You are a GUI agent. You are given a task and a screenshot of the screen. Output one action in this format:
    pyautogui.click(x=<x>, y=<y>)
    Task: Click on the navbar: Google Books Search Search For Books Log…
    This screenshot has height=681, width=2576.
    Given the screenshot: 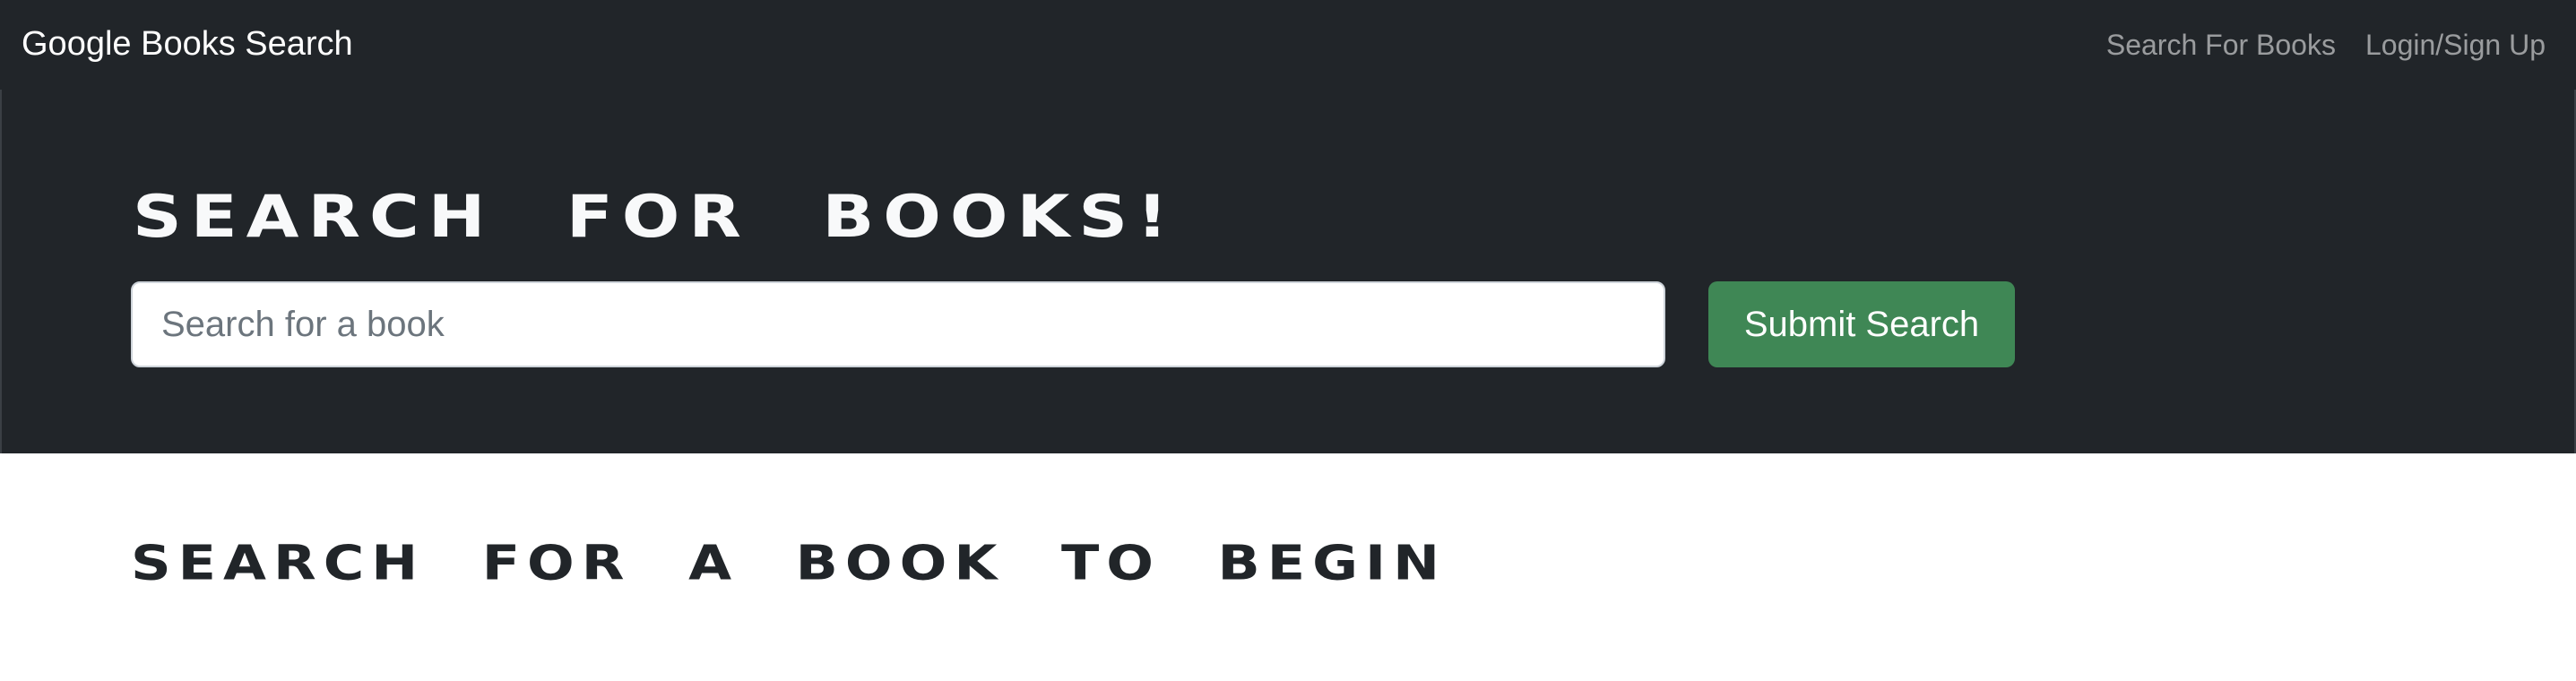 What is the action you would take?
    pyautogui.click(x=1288, y=45)
    